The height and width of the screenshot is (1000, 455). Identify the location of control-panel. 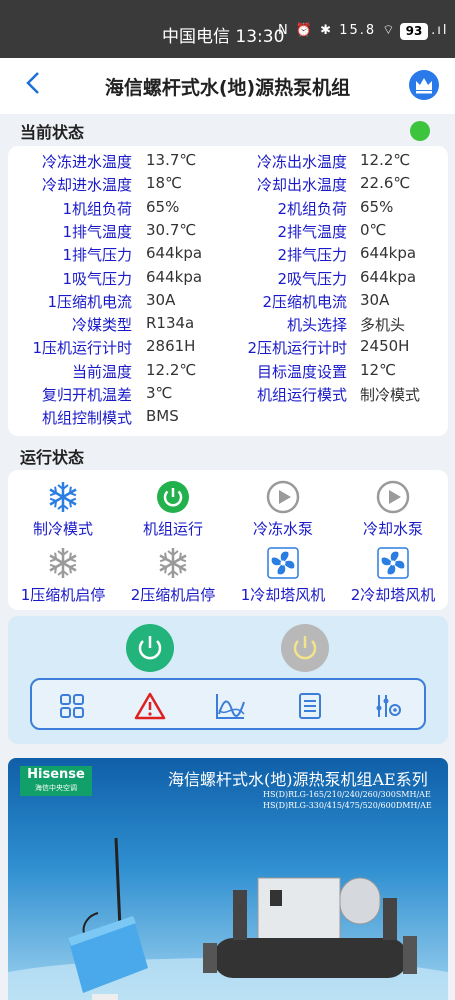
(228, 680).